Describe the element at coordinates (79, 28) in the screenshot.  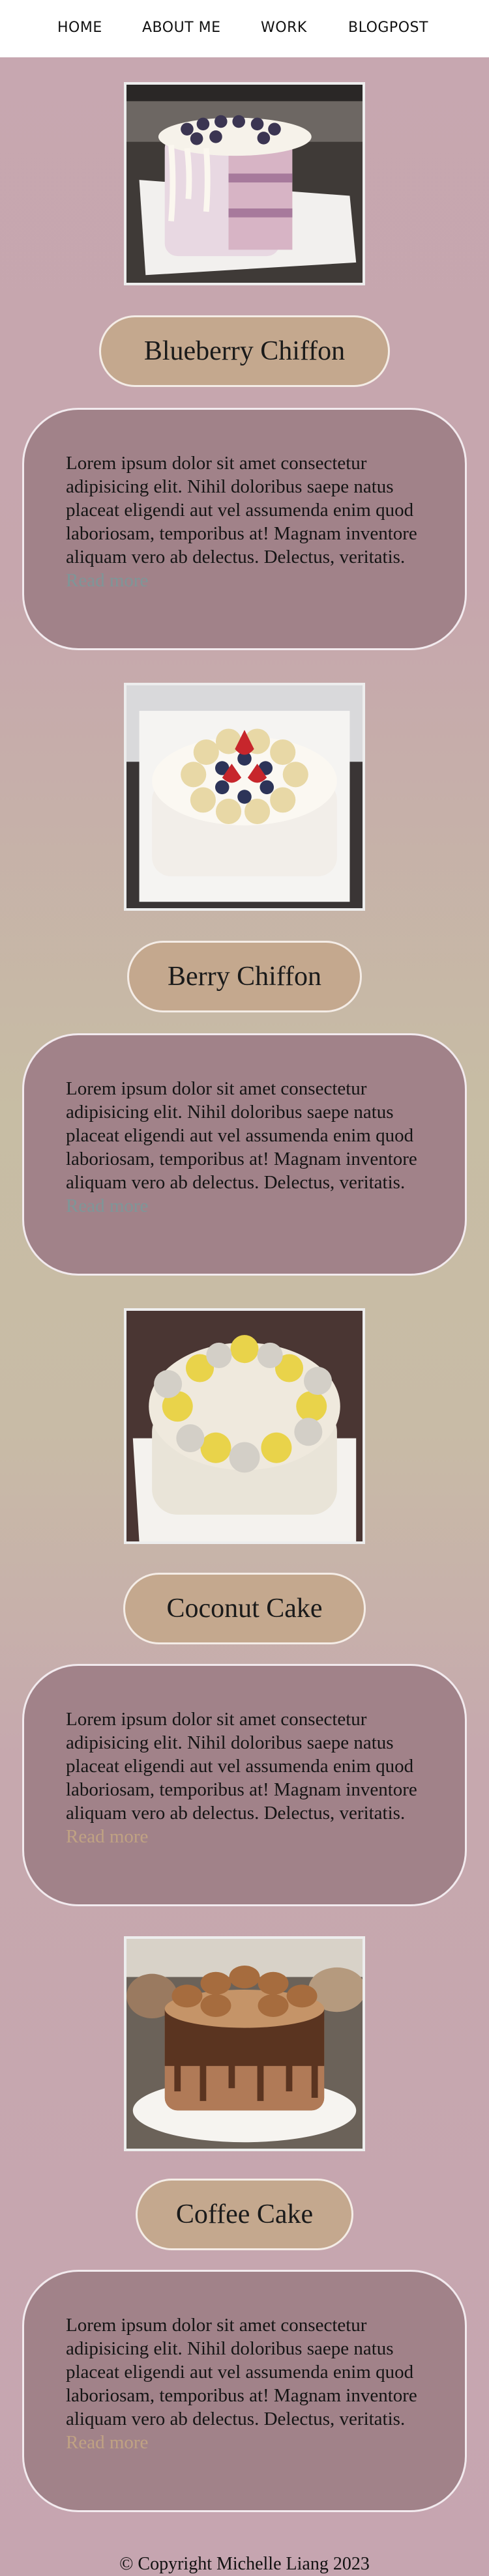
I see `nav-home-link: HOME` at that location.